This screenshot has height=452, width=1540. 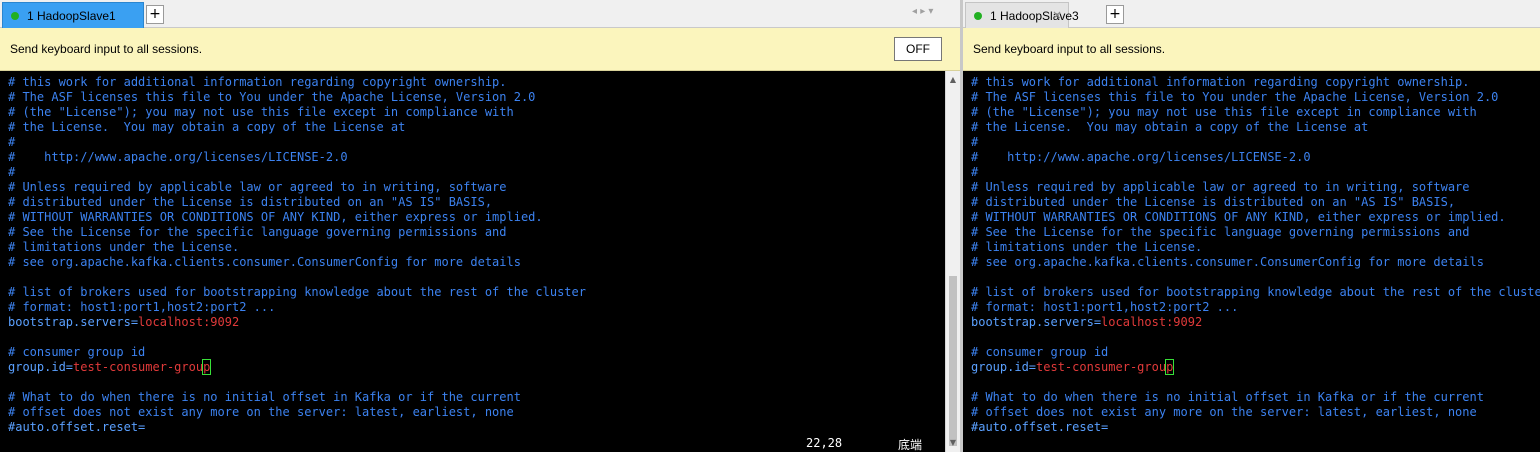 What do you see at coordinates (1255, 322) in the screenshot?
I see `terminal-line: bootstrap.servers=localhost:9092` at bounding box center [1255, 322].